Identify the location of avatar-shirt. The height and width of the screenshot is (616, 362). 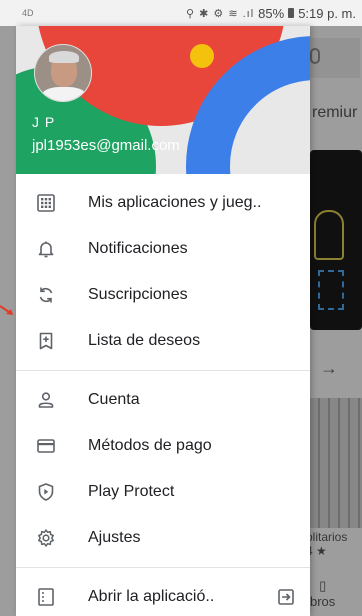
(64, 94).